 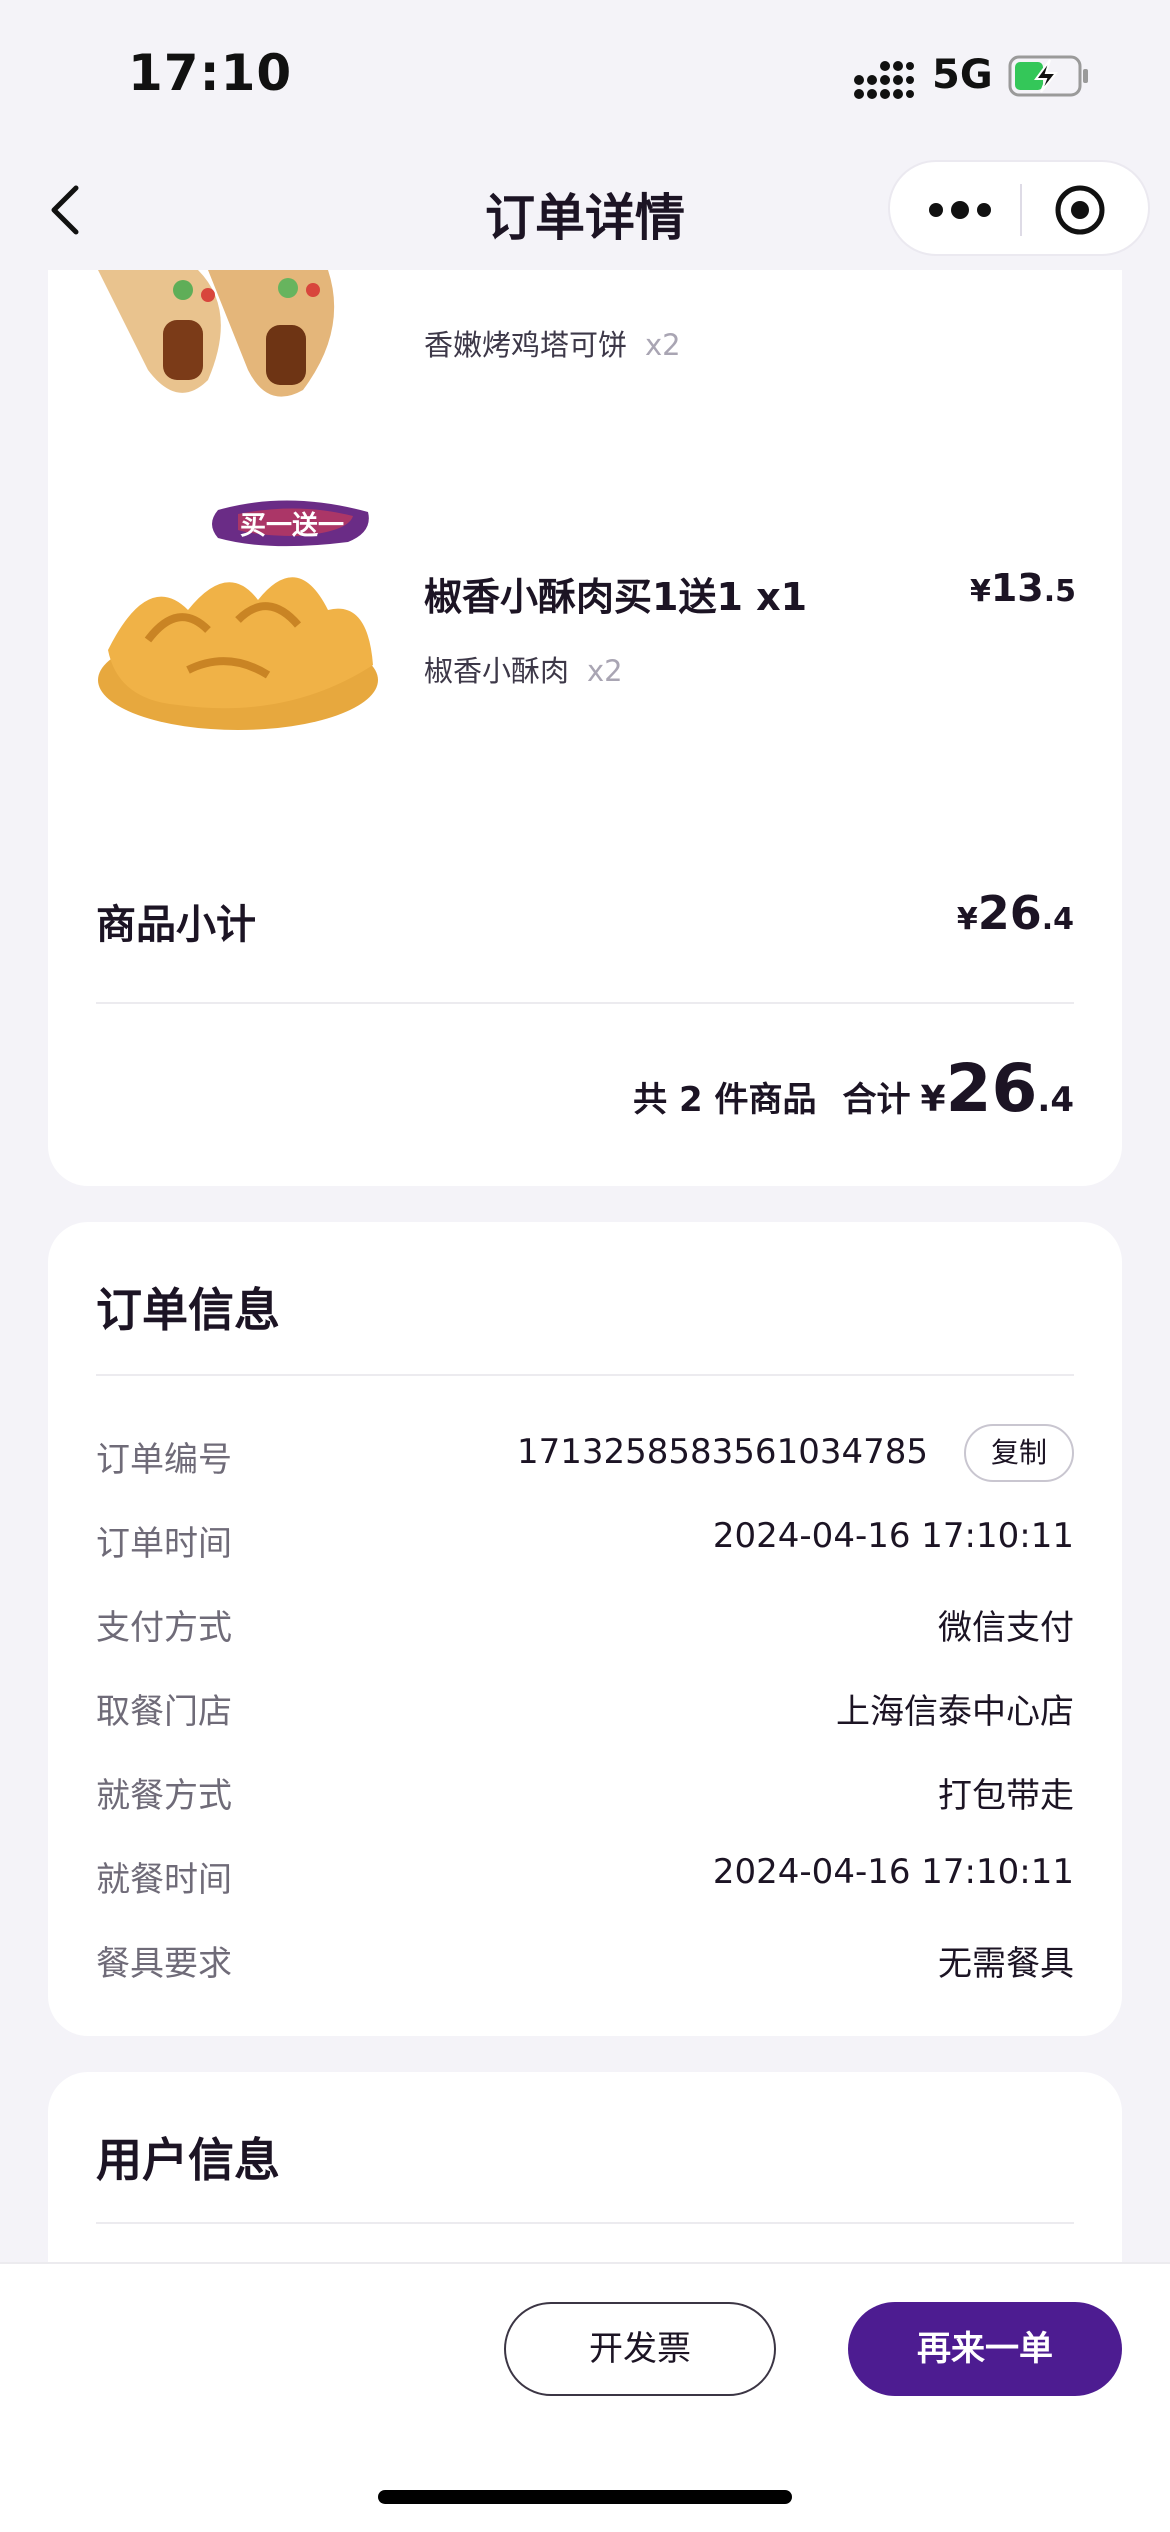 What do you see at coordinates (962, 210) in the screenshot?
I see `more-icon` at bounding box center [962, 210].